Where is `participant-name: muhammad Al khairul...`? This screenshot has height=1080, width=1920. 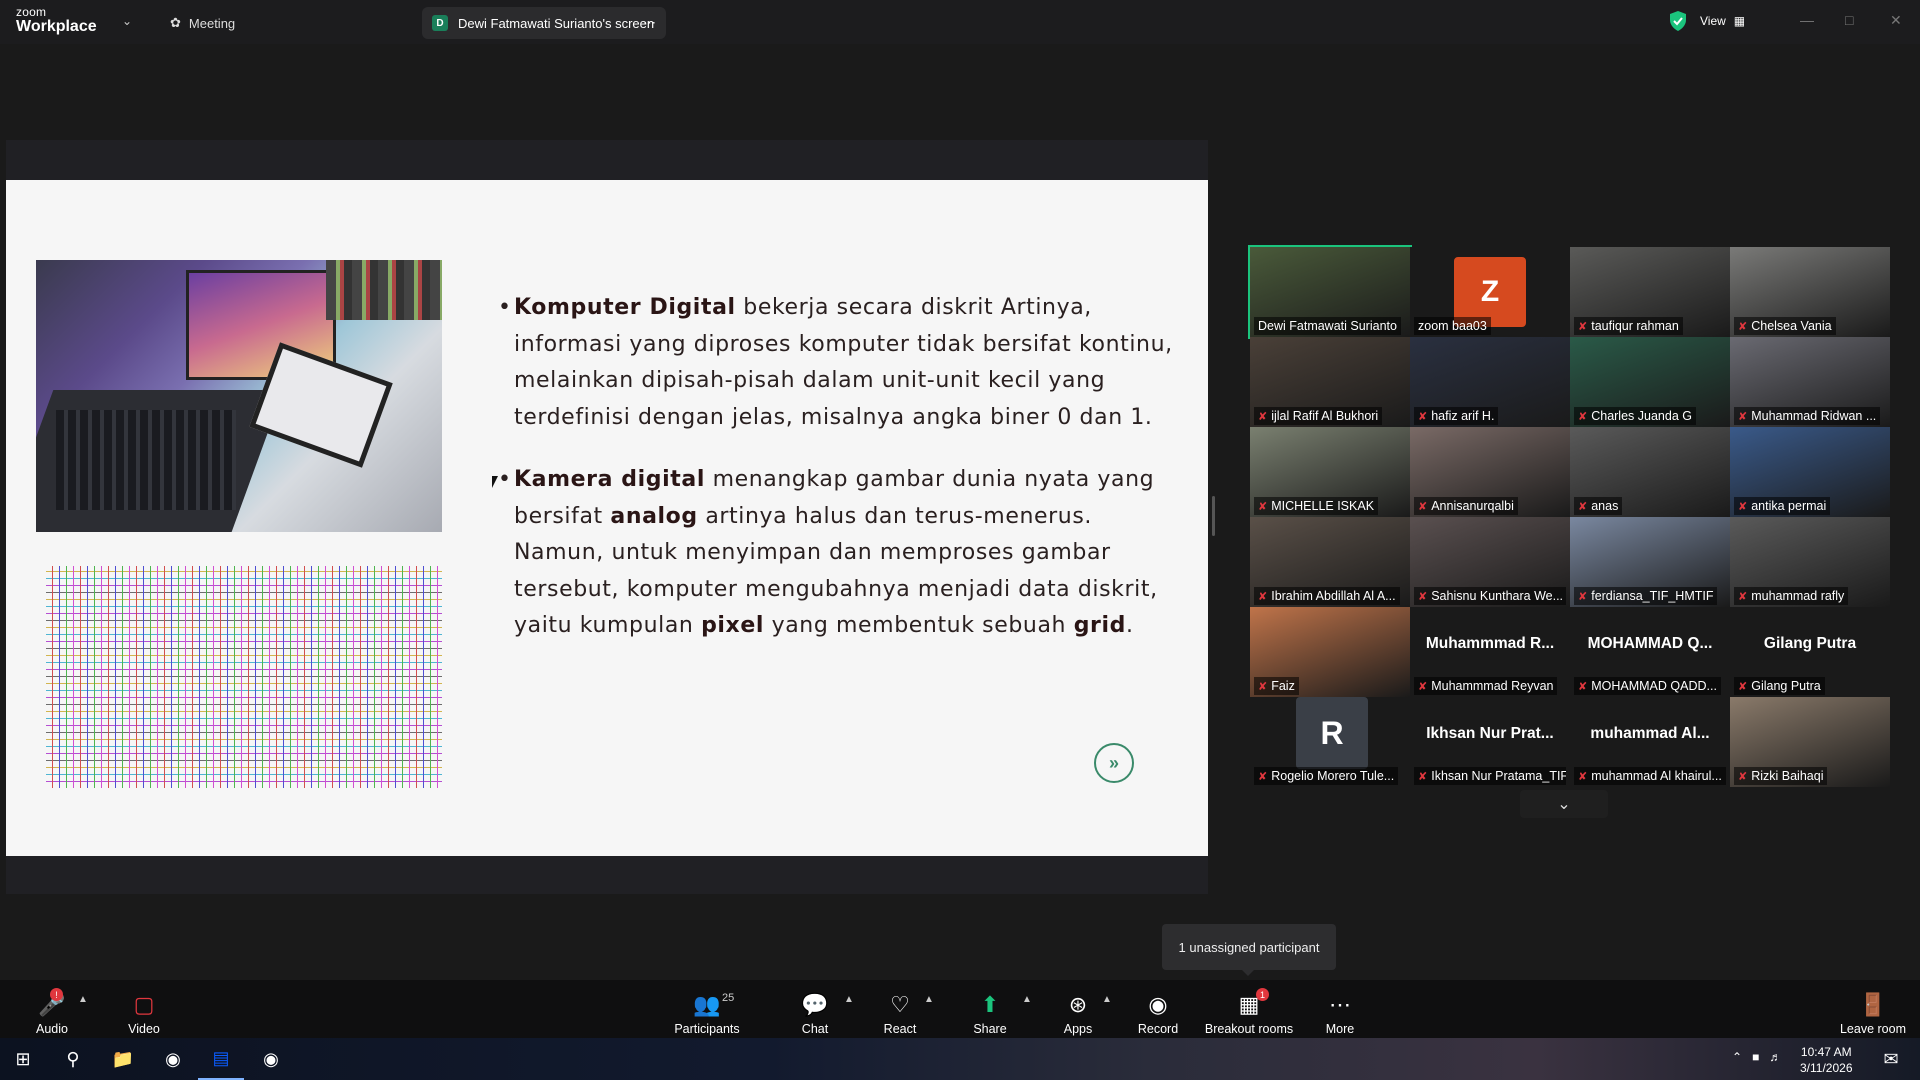
participant-name: muhammad Al khairul... is located at coordinates (1656, 776).